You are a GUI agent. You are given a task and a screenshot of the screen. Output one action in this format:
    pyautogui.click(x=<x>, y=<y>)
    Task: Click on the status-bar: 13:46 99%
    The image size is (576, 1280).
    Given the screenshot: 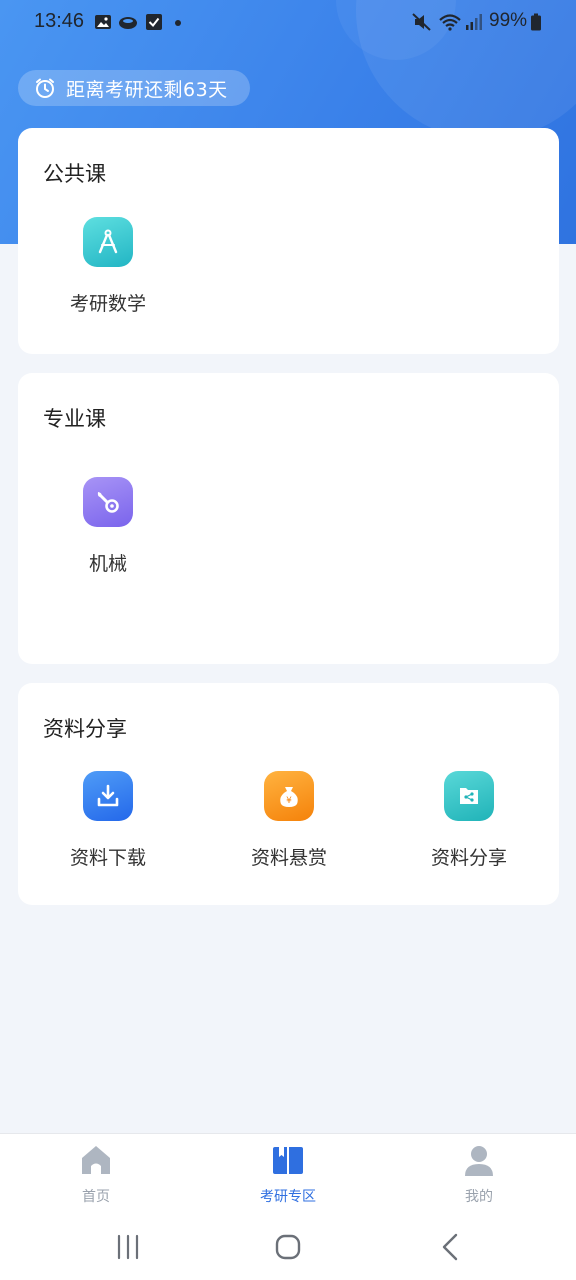 What is the action you would take?
    pyautogui.click(x=288, y=24)
    